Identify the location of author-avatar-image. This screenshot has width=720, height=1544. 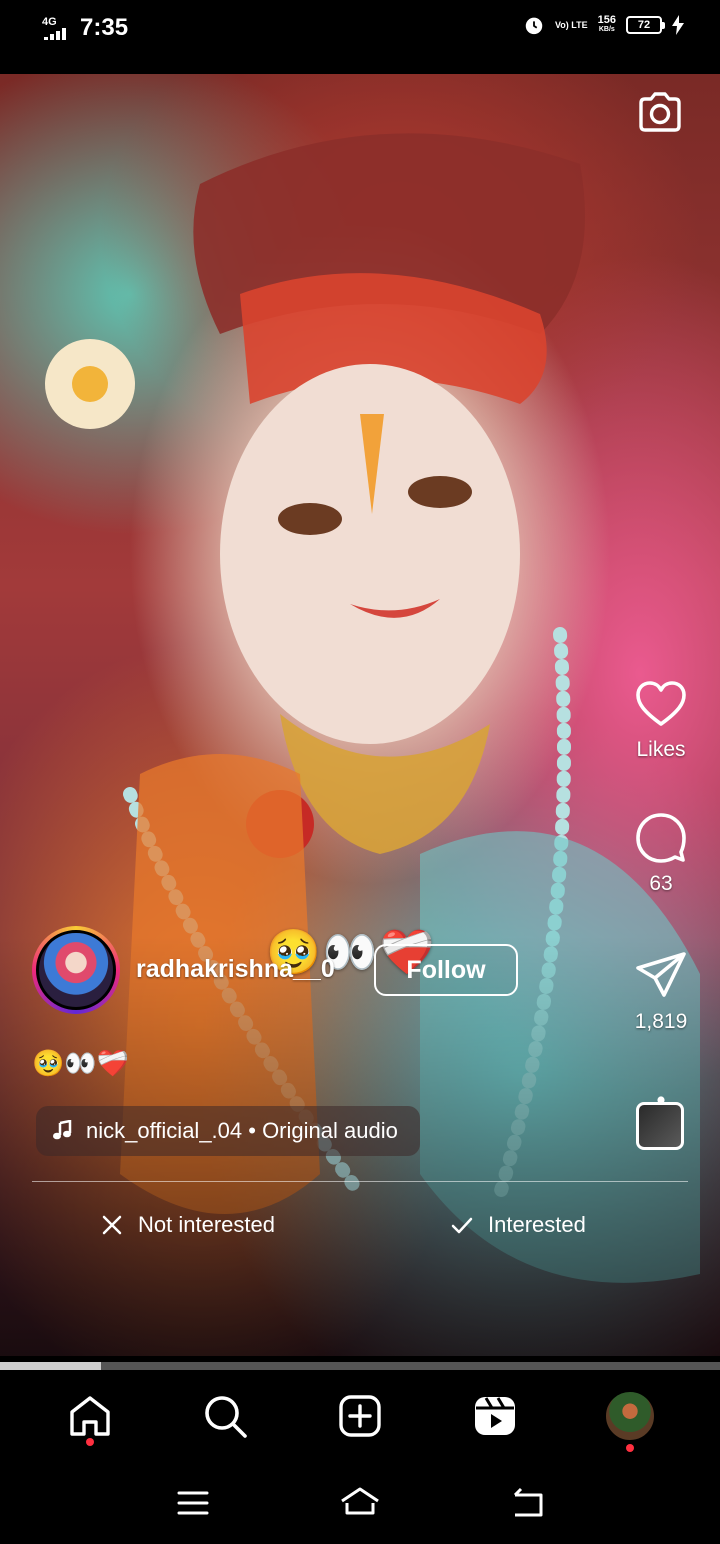
(76, 970).